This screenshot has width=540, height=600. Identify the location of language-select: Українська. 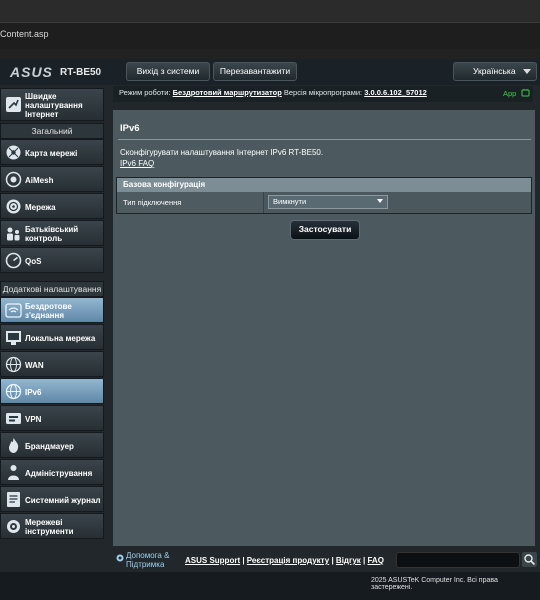
(495, 71).